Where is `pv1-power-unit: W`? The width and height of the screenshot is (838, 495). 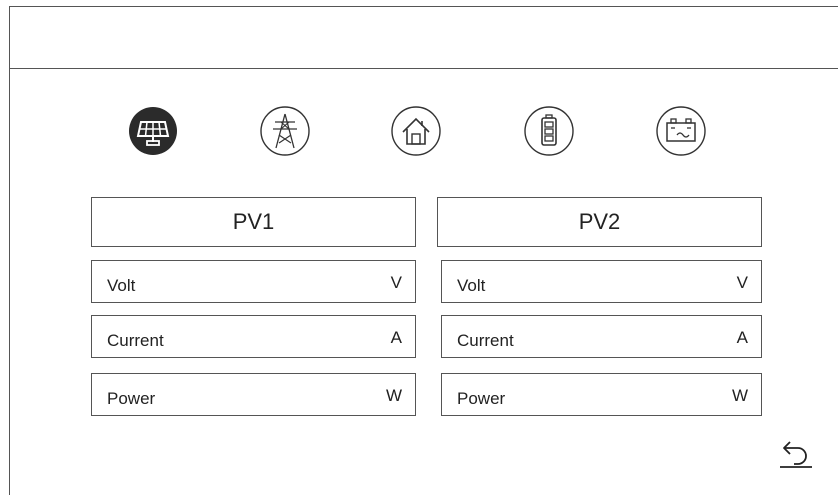
pv1-power-unit: W is located at coordinates (393, 395).